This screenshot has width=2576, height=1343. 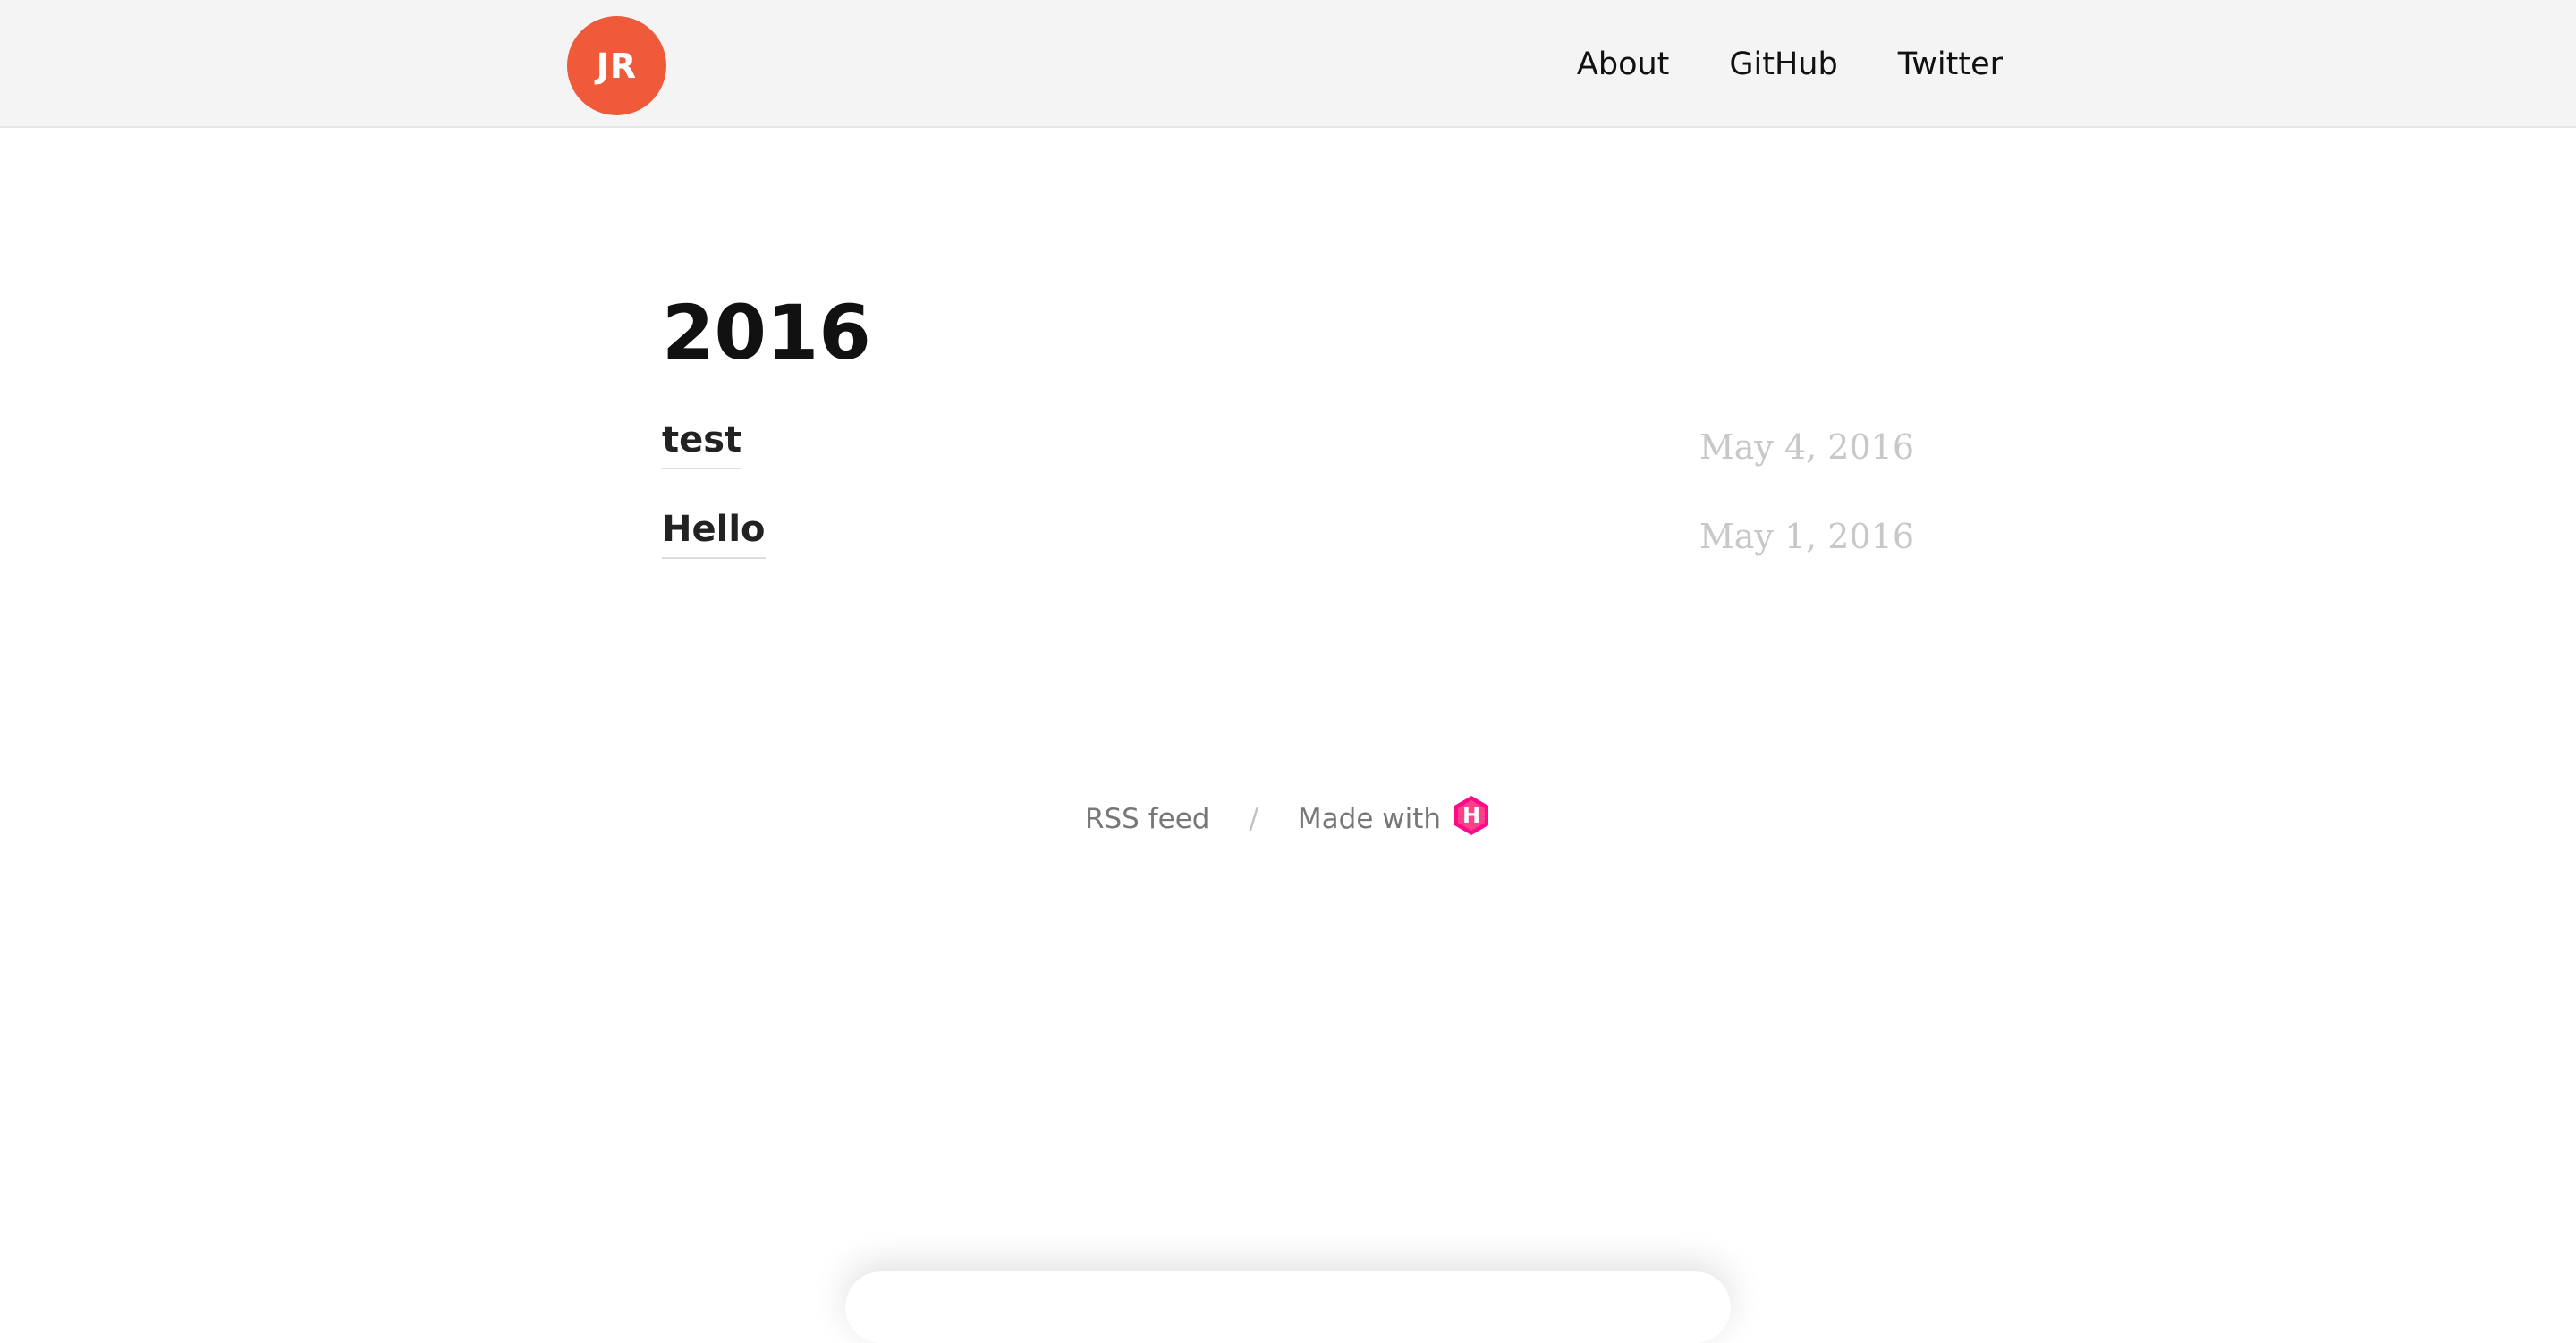 What do you see at coordinates (1288, 551) in the screenshot?
I see `post-list-item: Hello May 1, 2016` at bounding box center [1288, 551].